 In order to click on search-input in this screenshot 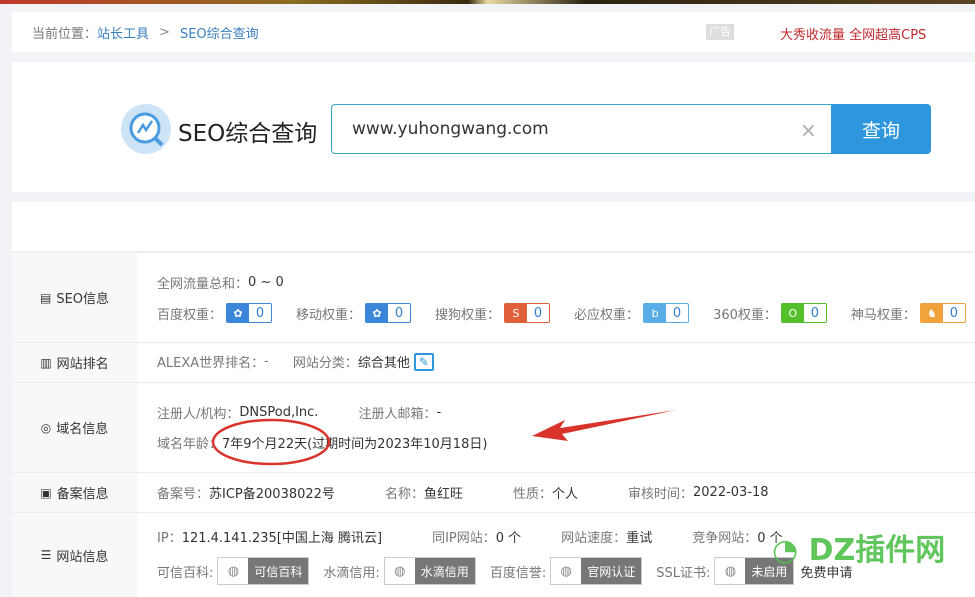, I will do `click(581, 129)`.